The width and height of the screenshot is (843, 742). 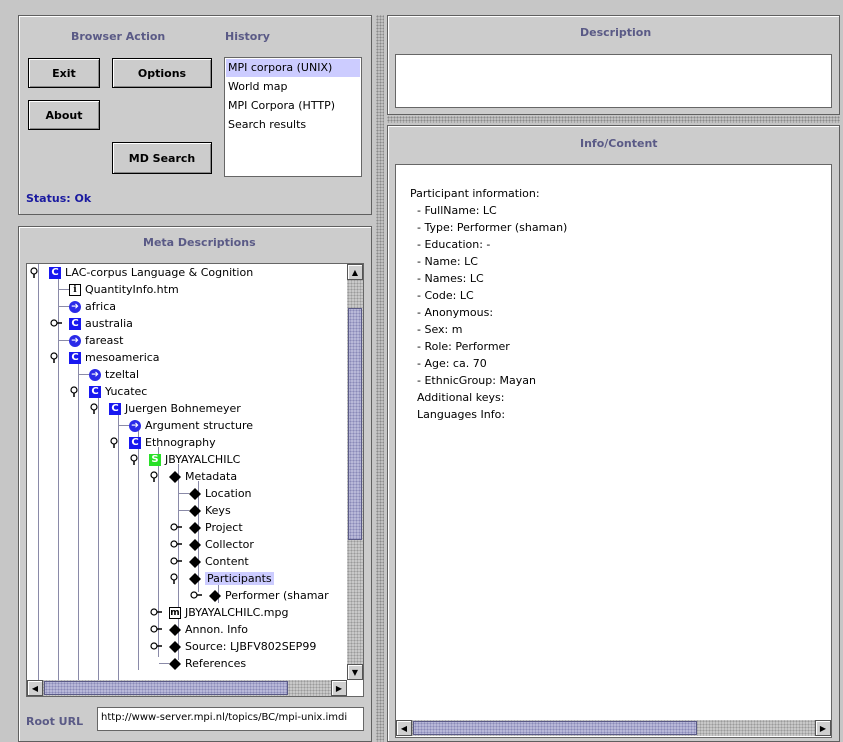 What do you see at coordinates (151, 272) in the screenshot?
I see `tree-node: C LAC-corpus Language & Cognition` at bounding box center [151, 272].